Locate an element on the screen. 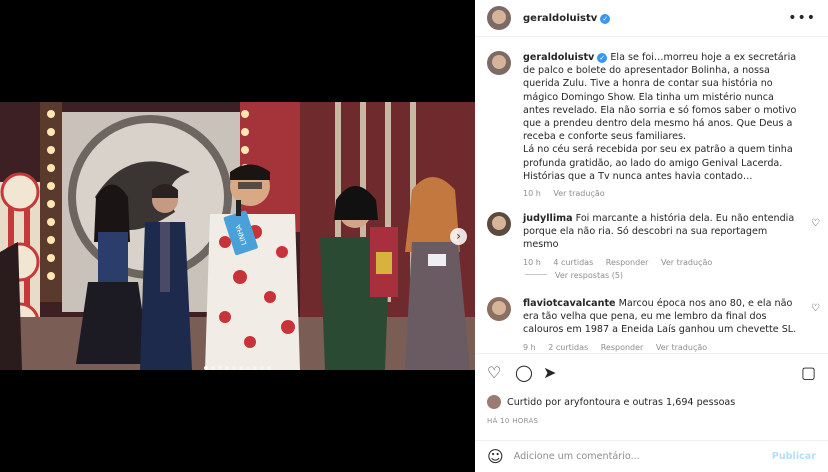 The image size is (828, 472). emoji-icon: ☺ is located at coordinates (495, 456).